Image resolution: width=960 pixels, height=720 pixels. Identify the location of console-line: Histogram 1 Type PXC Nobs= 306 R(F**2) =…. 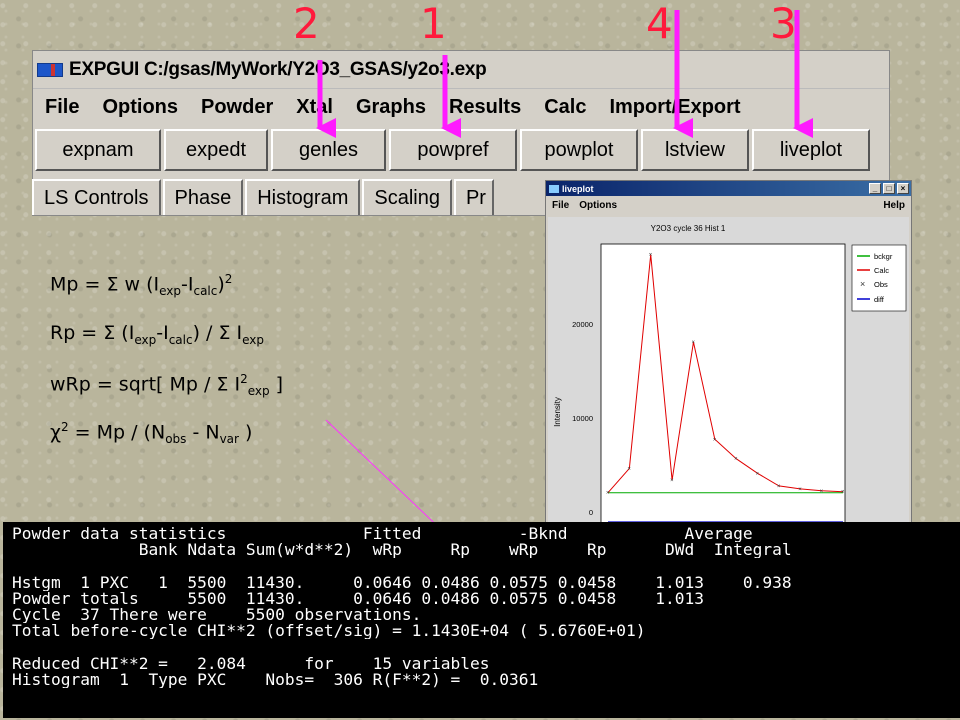
(275, 679).